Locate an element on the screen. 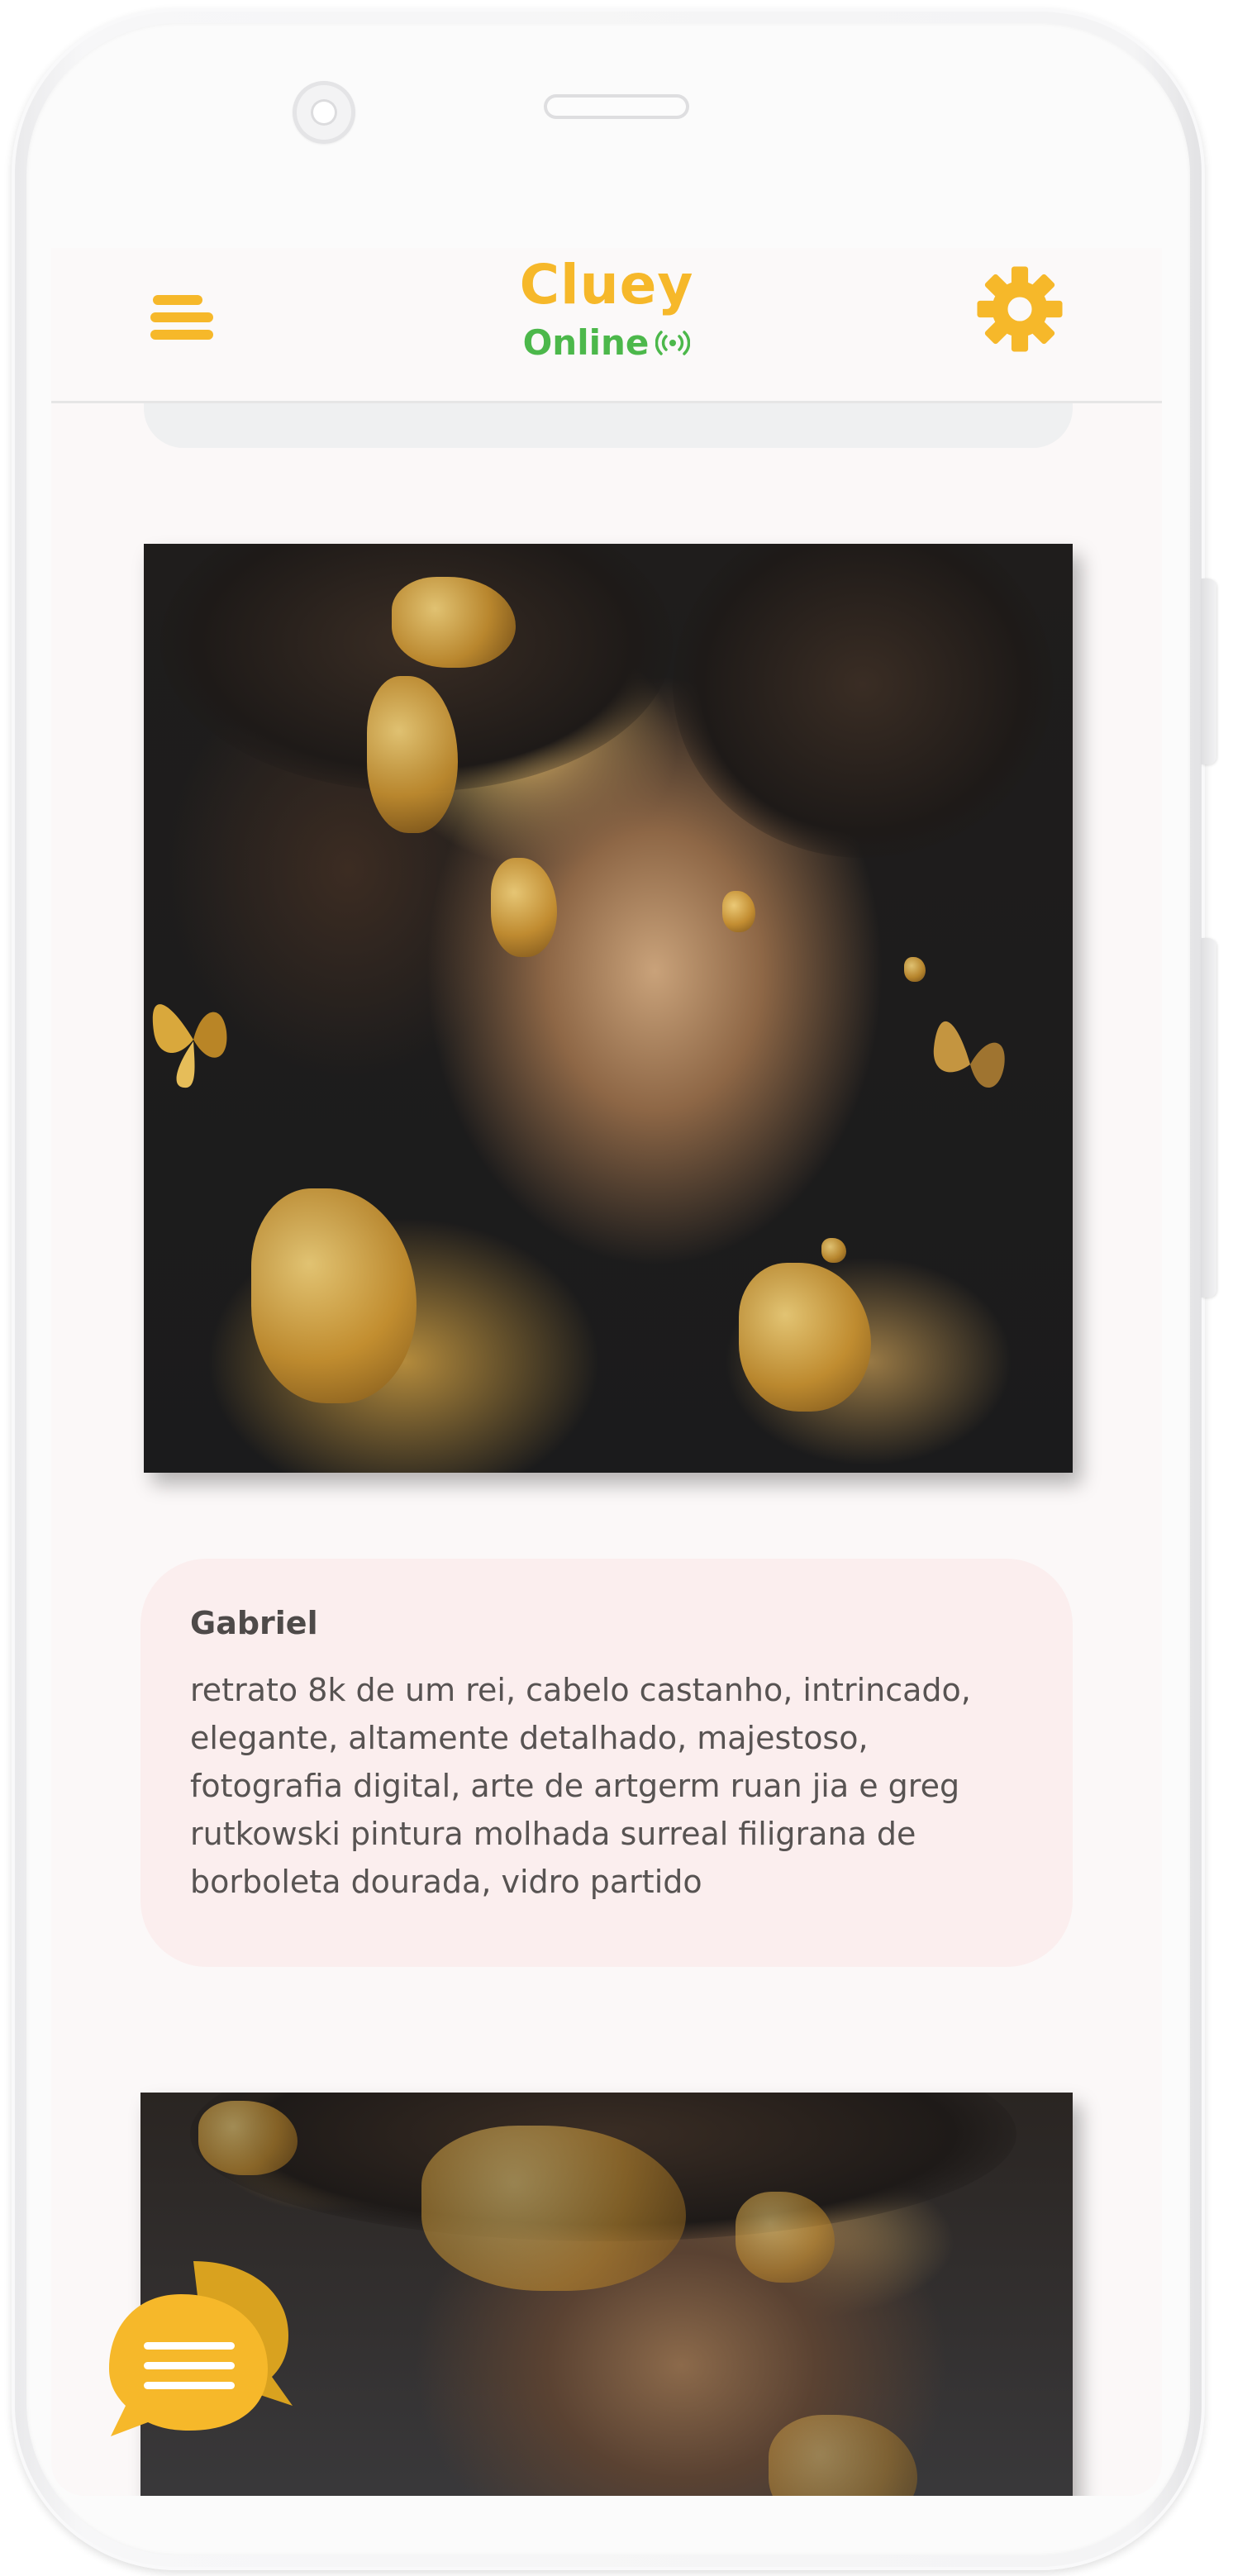 The width and height of the screenshot is (1233, 2576). hair-shape is located at coordinates (863, 701).